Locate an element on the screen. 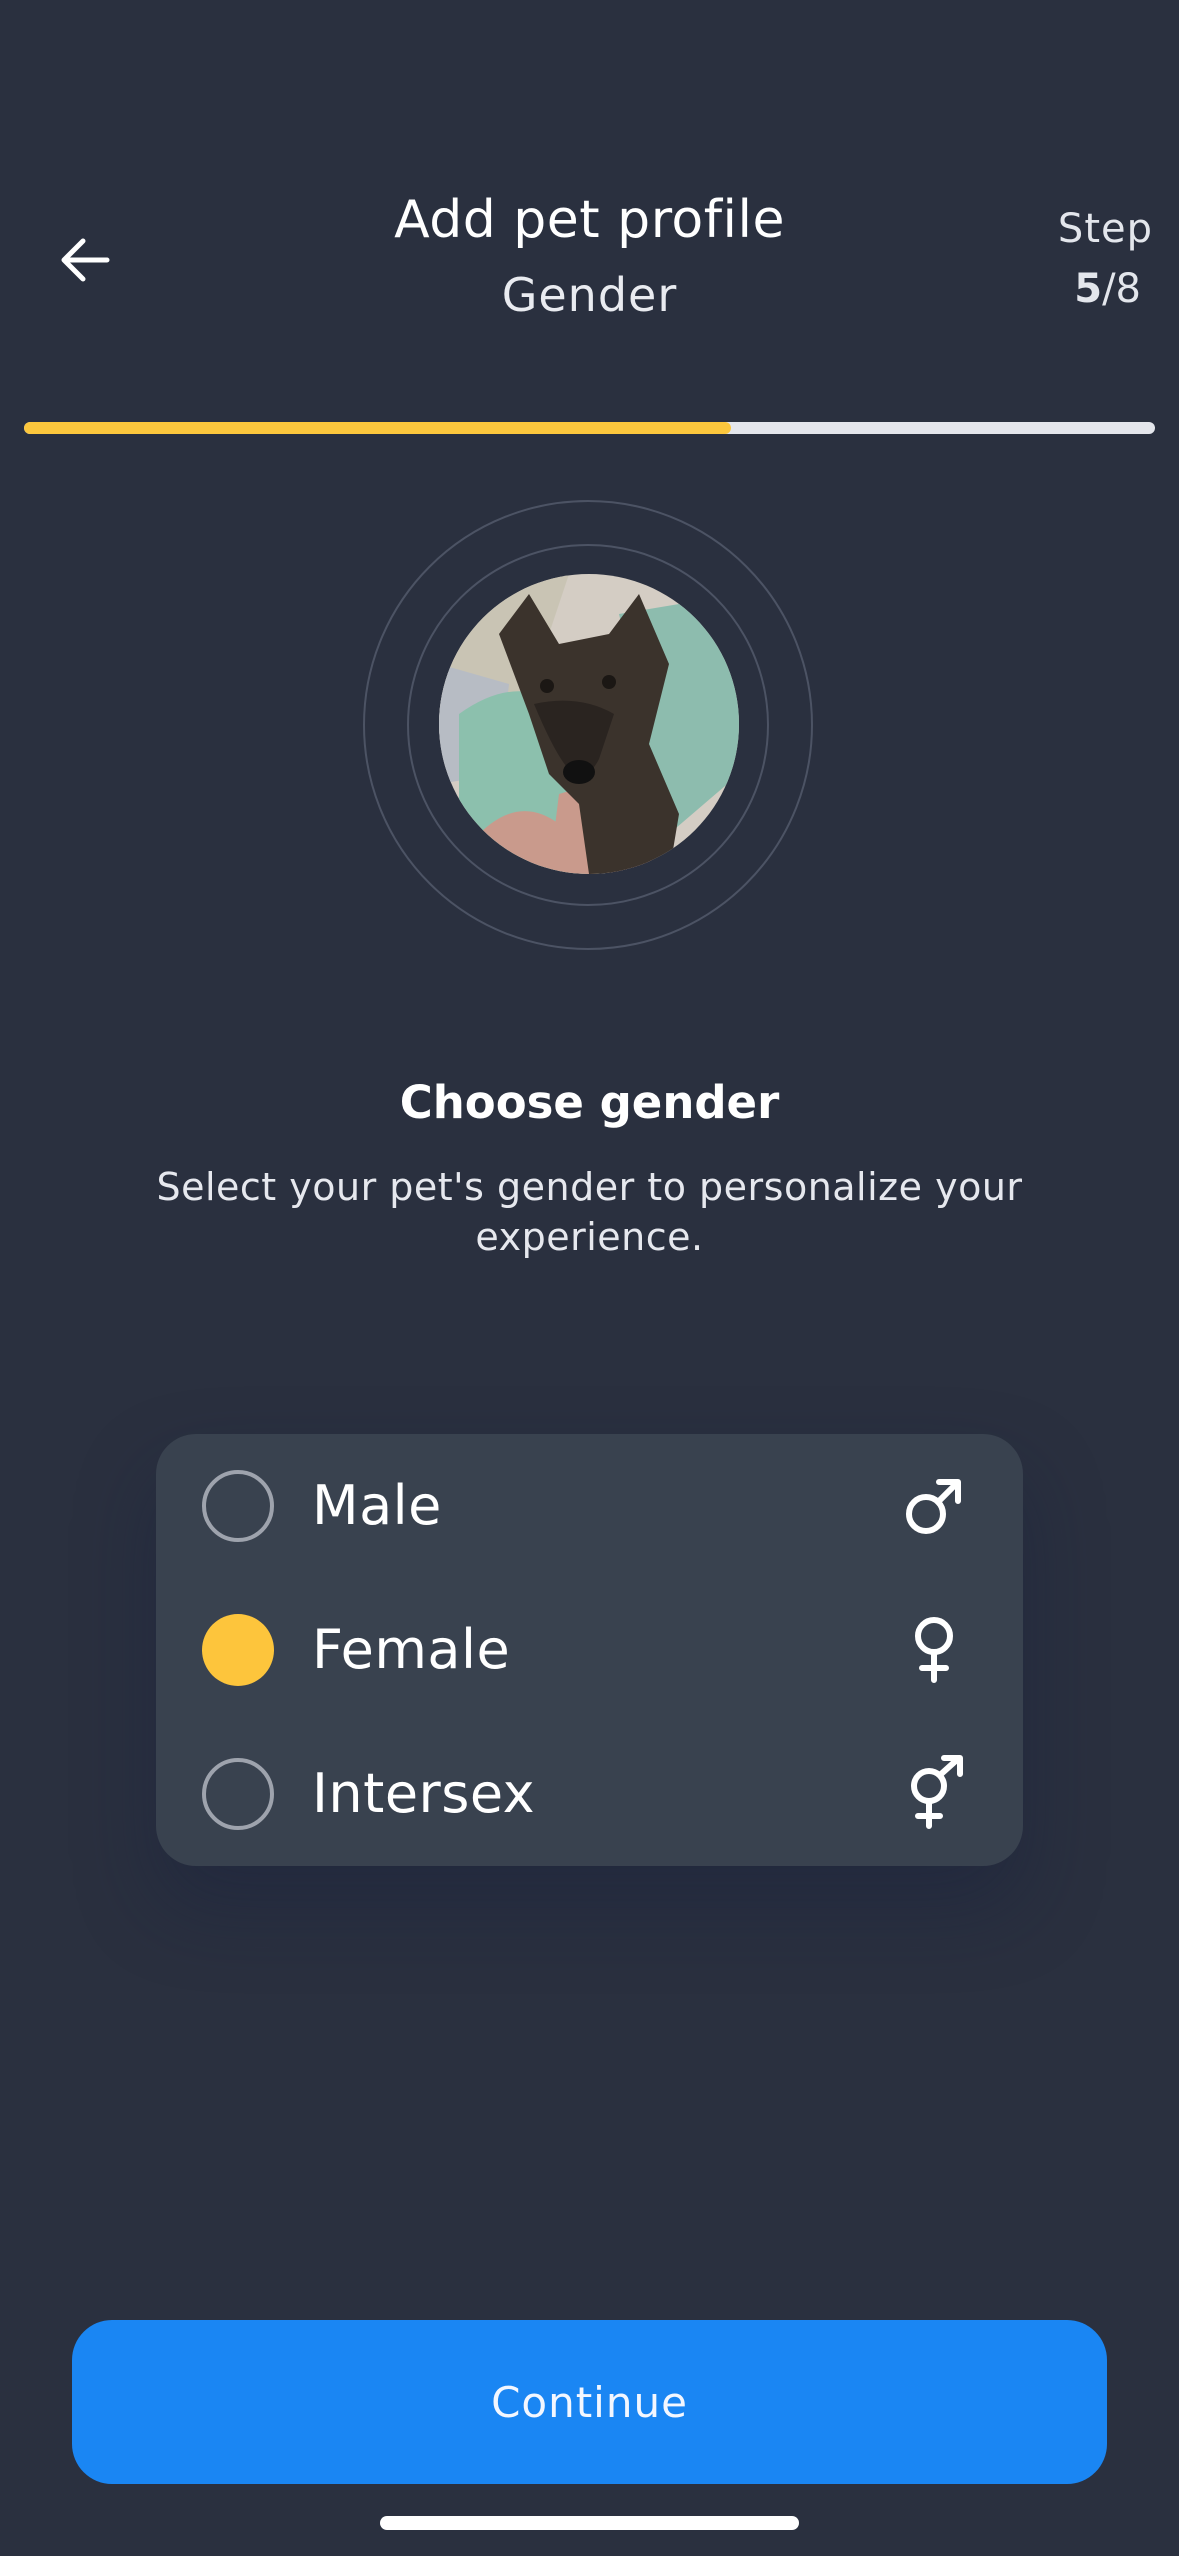 The image size is (1179, 2556). option-label: Female is located at coordinates (411, 1649).